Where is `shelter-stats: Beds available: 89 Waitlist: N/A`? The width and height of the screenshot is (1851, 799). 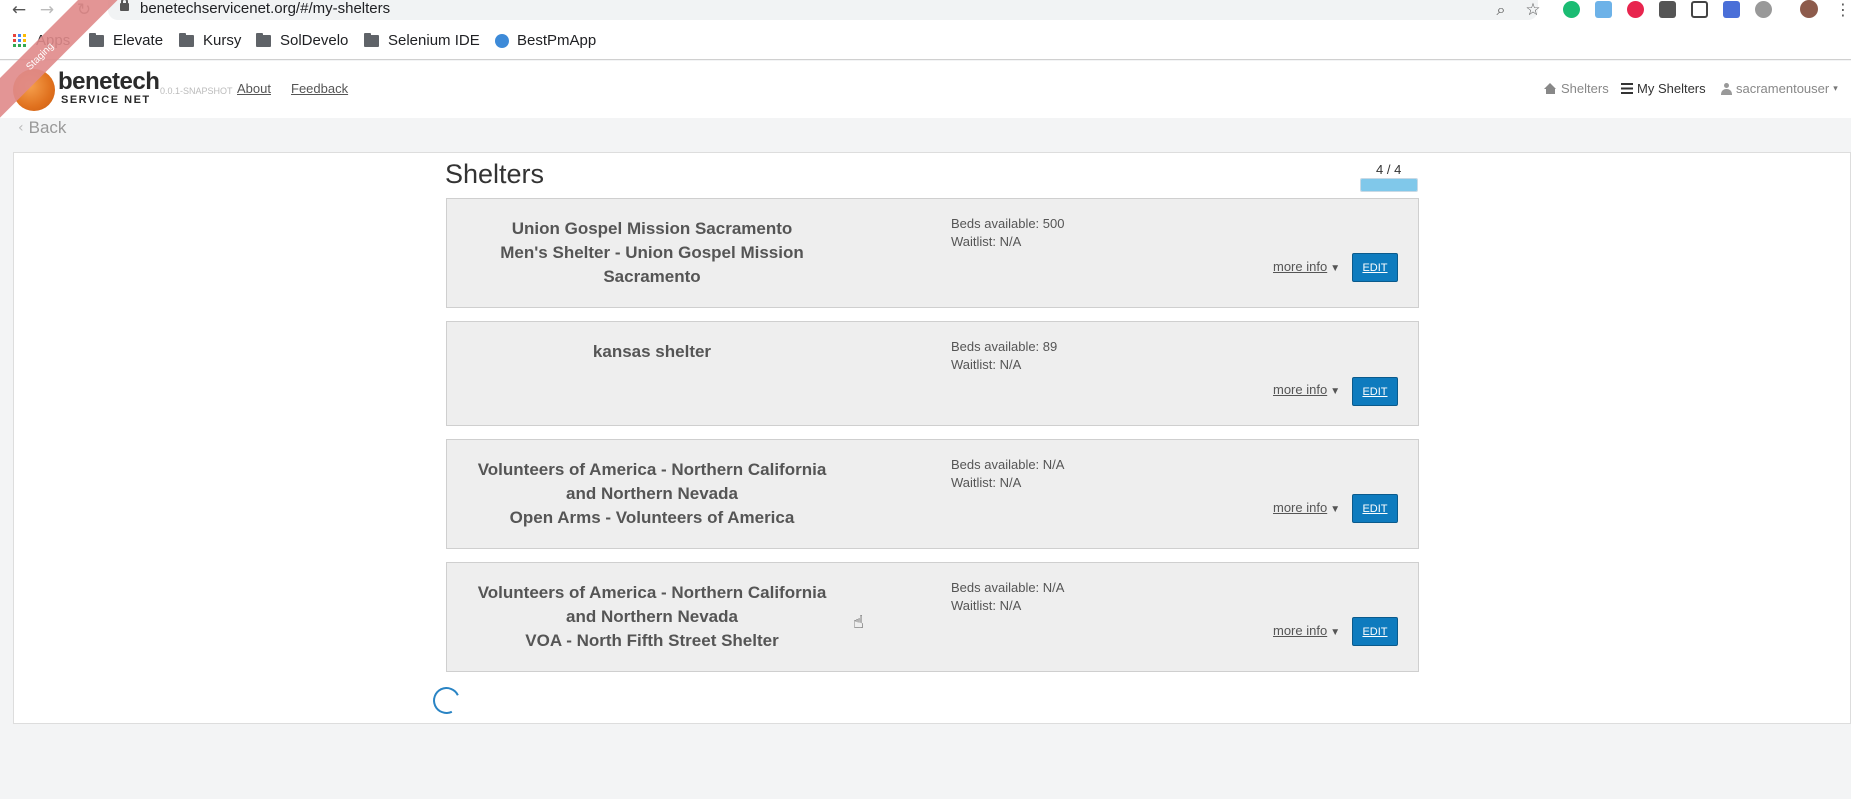 shelter-stats: Beds available: 89 Waitlist: N/A is located at coordinates (1004, 356).